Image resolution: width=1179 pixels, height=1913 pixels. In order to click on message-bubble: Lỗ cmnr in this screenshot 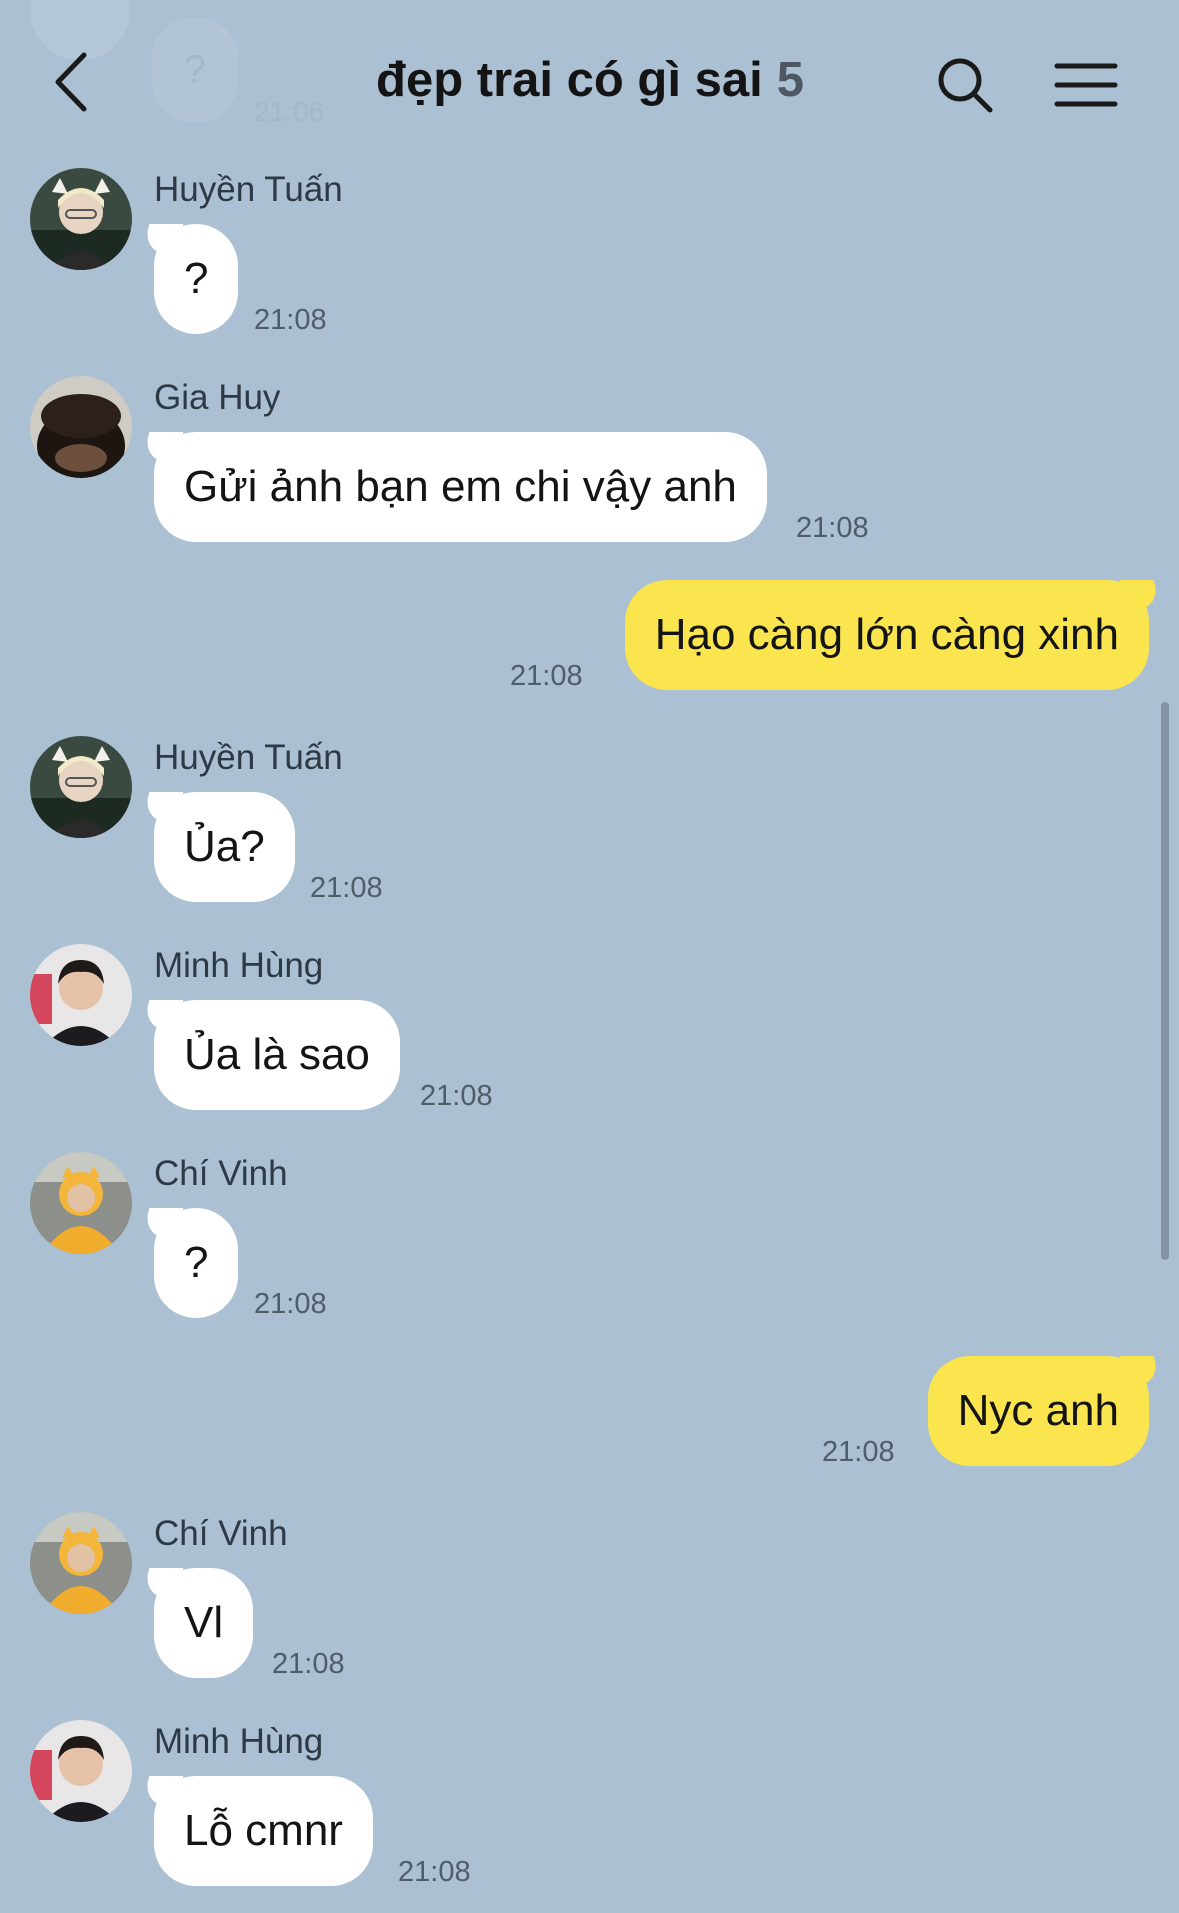, I will do `click(263, 1831)`.